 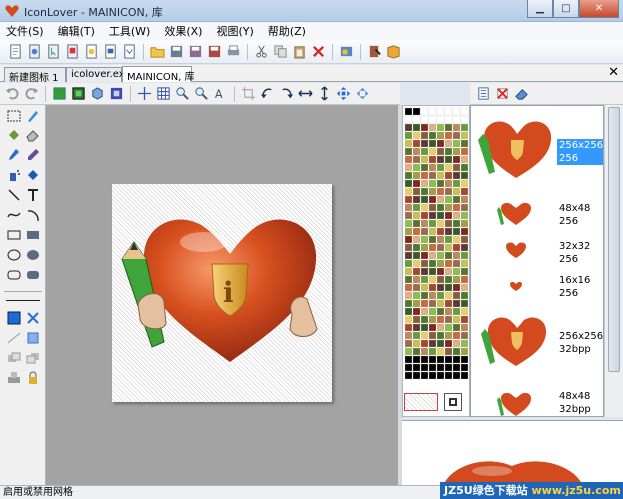 I want to click on menu-effects: 效果(X), so click(x=183, y=31).